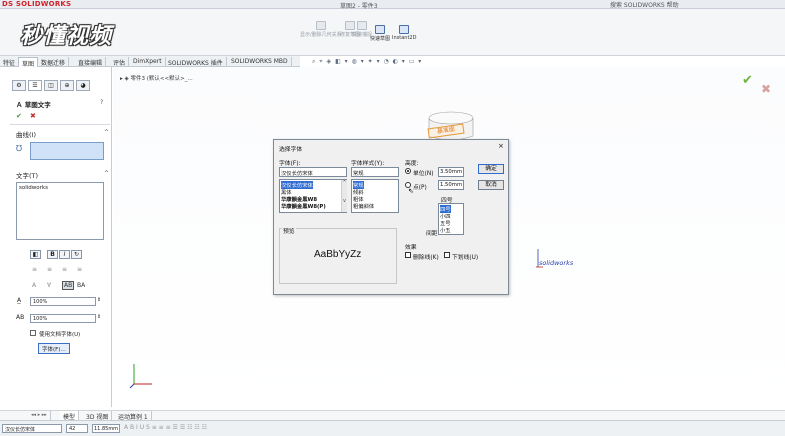 The width and height of the screenshot is (785, 436). What do you see at coordinates (63, 318) in the screenshot?
I see `spacing-input: 100%` at bounding box center [63, 318].